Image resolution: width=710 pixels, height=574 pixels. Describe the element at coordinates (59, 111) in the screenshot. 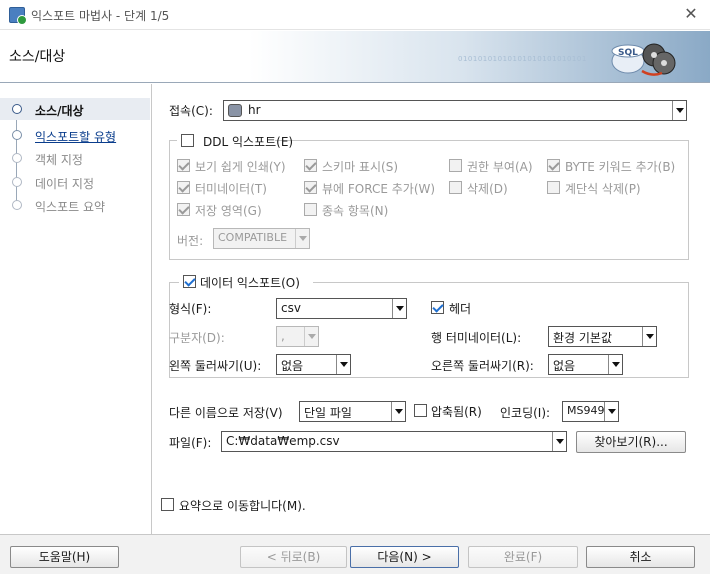

I see `step-label: 소스/대상` at that location.